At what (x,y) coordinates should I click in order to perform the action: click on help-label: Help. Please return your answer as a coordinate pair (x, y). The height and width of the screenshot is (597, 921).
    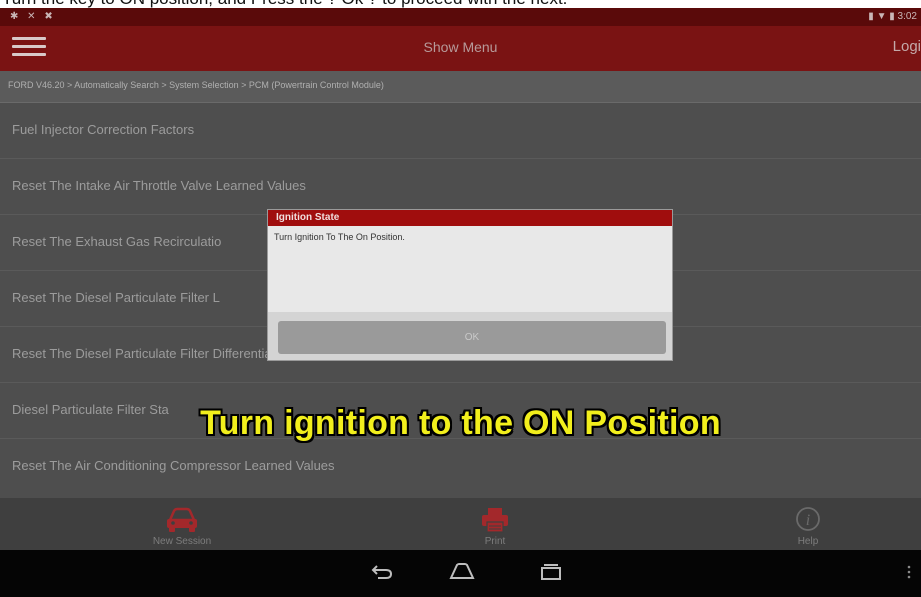
    Looking at the image, I should click on (808, 541).